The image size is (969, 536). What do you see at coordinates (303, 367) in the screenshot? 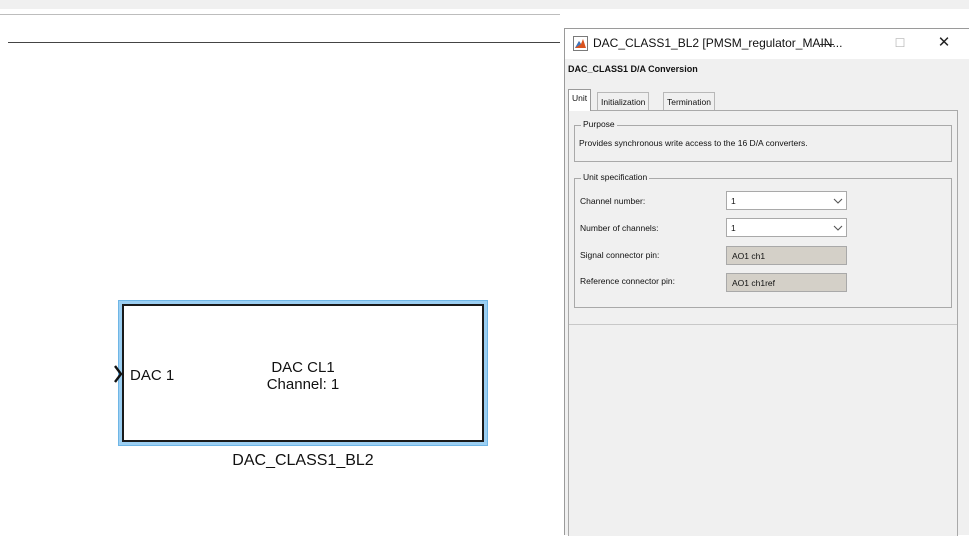
I see `block-type-text: DAC CL1` at bounding box center [303, 367].